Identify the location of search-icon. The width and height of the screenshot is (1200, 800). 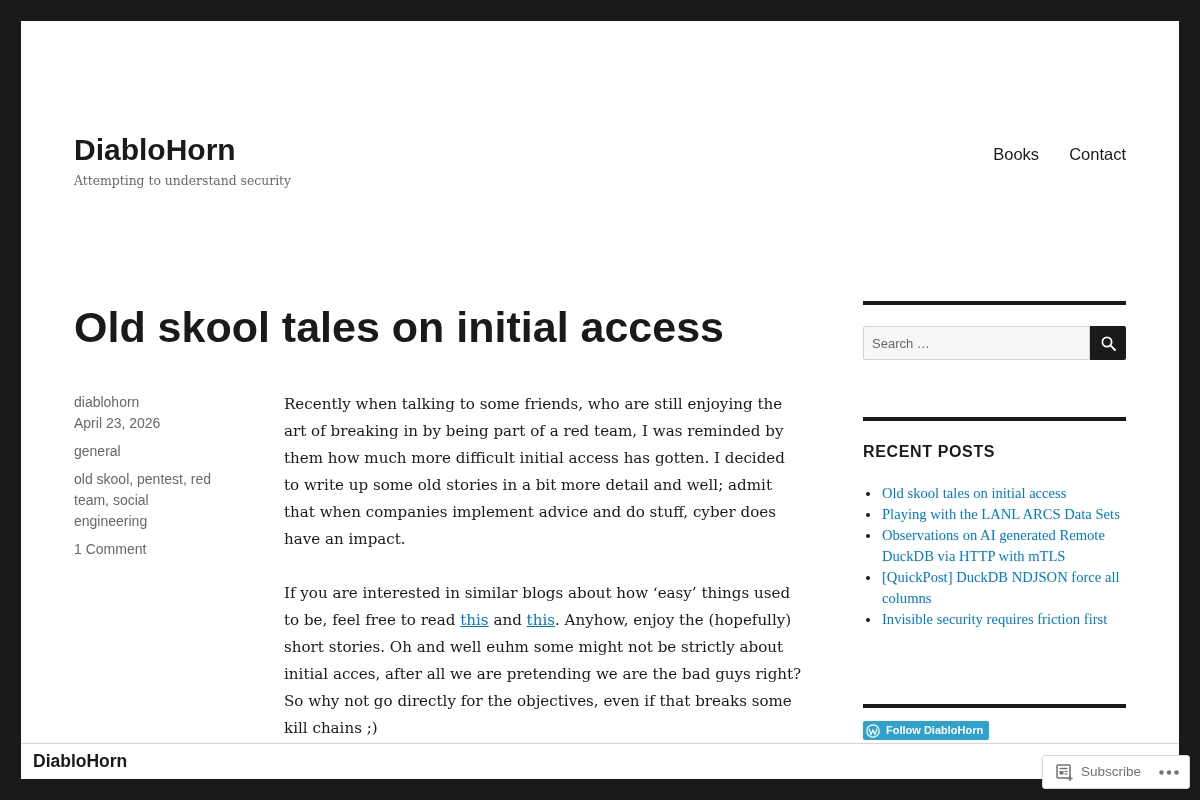
(1108, 343).